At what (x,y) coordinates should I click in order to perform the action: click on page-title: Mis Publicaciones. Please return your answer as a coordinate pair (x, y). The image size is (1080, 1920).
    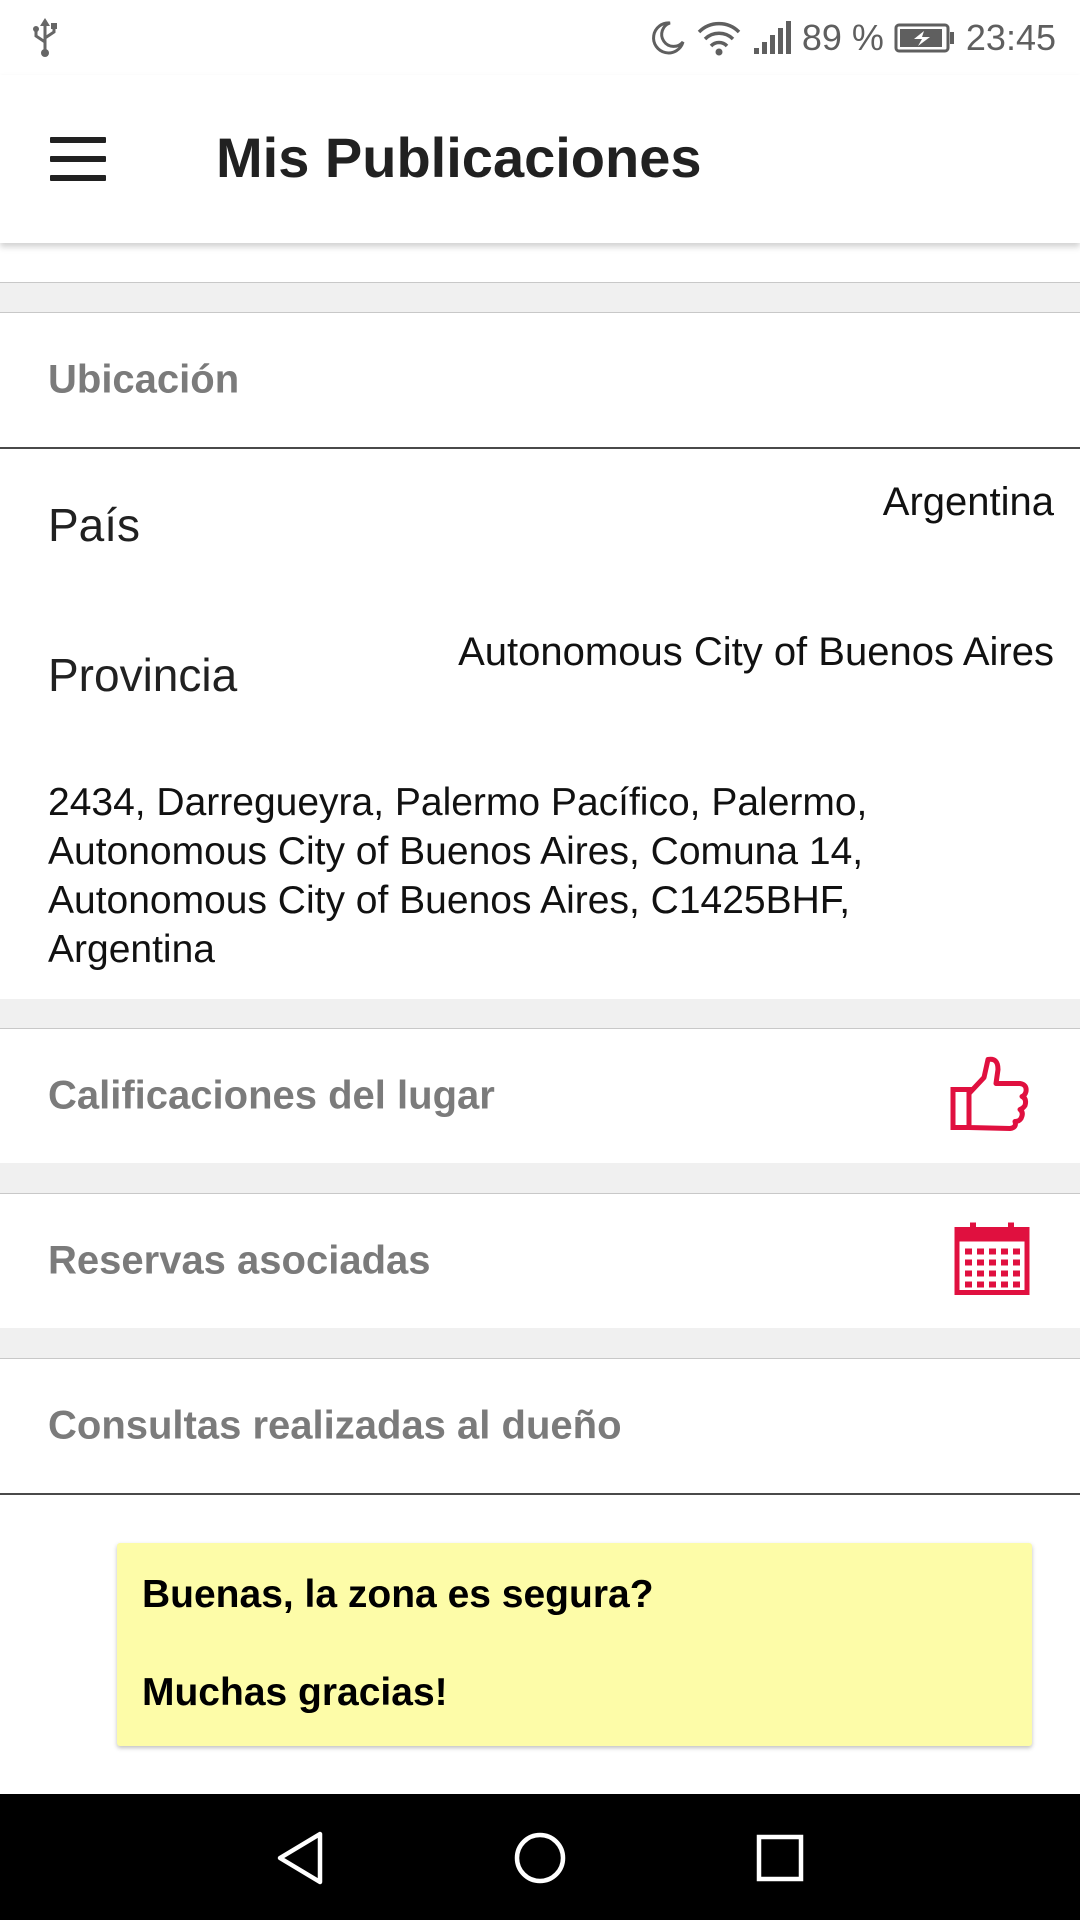
    Looking at the image, I should click on (459, 157).